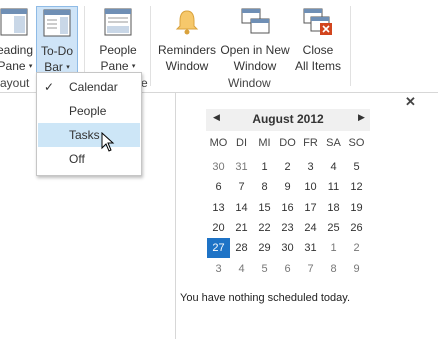  Describe the element at coordinates (333, 187) in the screenshot. I see `calendar-day: 11` at that location.